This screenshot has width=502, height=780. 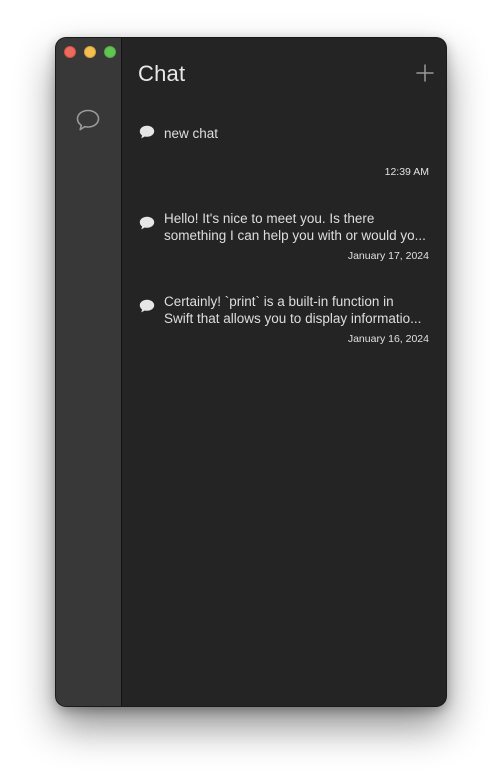 I want to click on window-controls, so click(x=90, y=52).